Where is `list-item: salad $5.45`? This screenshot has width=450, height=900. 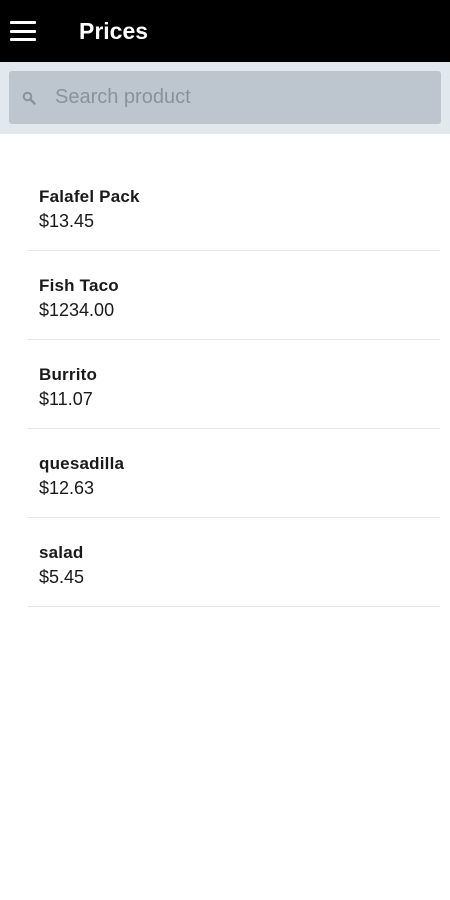
list-item: salad $5.45 is located at coordinates (234, 562).